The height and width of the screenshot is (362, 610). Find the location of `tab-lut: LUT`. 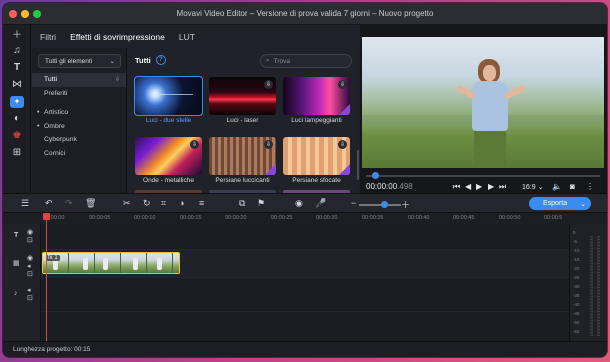

tab-lut: LUT is located at coordinates (187, 37).